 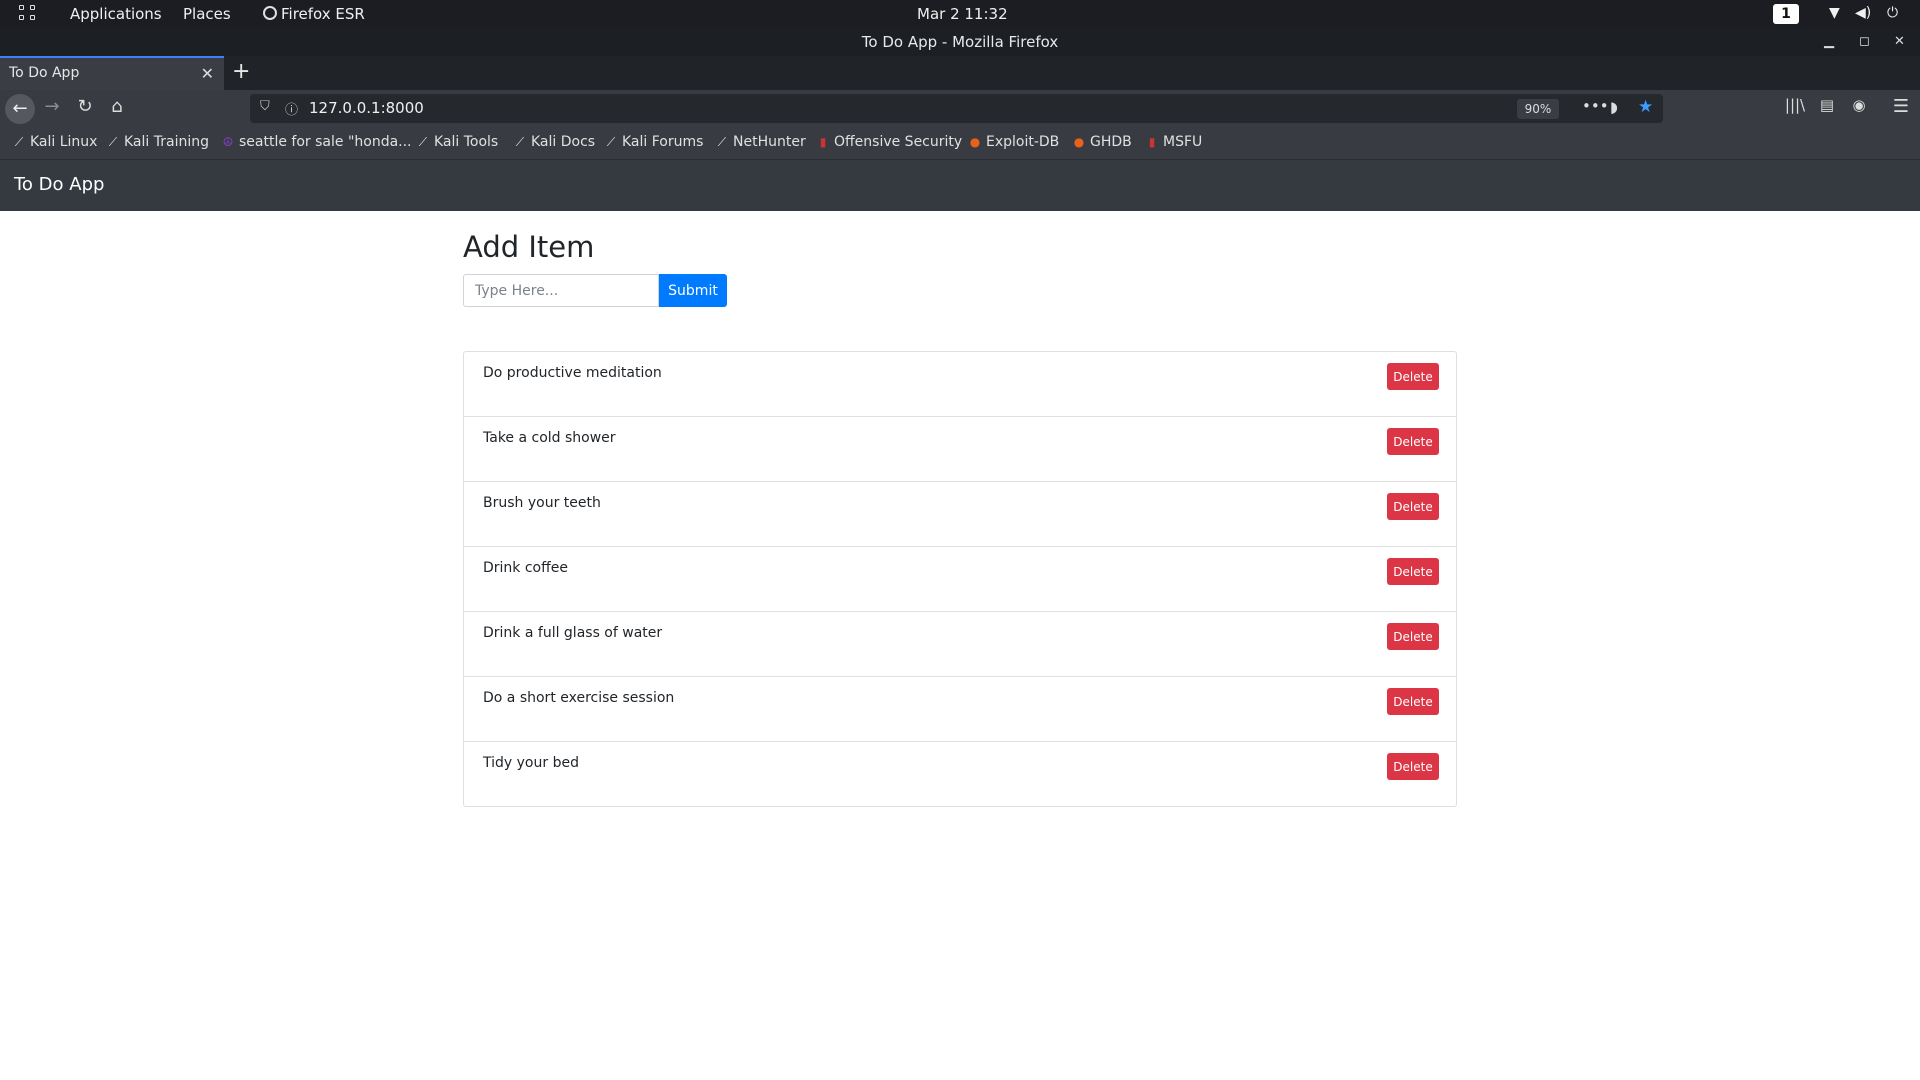 What do you see at coordinates (1829, 42) in the screenshot?
I see `minimize-icon: ▁` at bounding box center [1829, 42].